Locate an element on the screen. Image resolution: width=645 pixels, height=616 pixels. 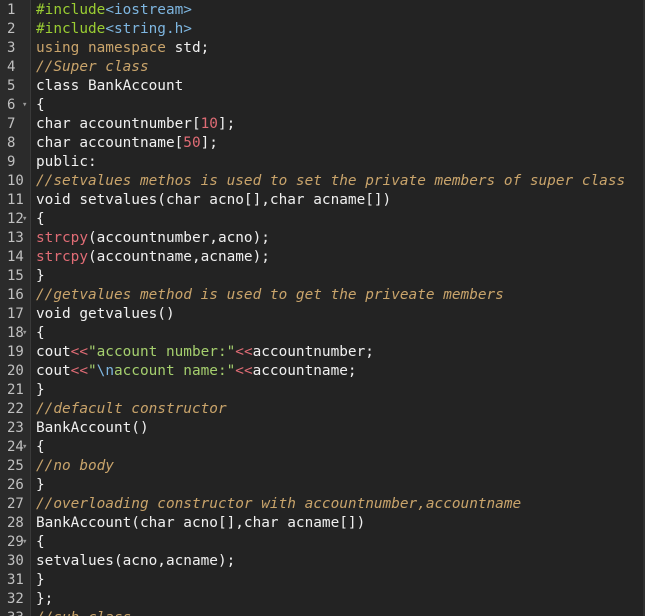
code-line: public: is located at coordinates (66, 162).